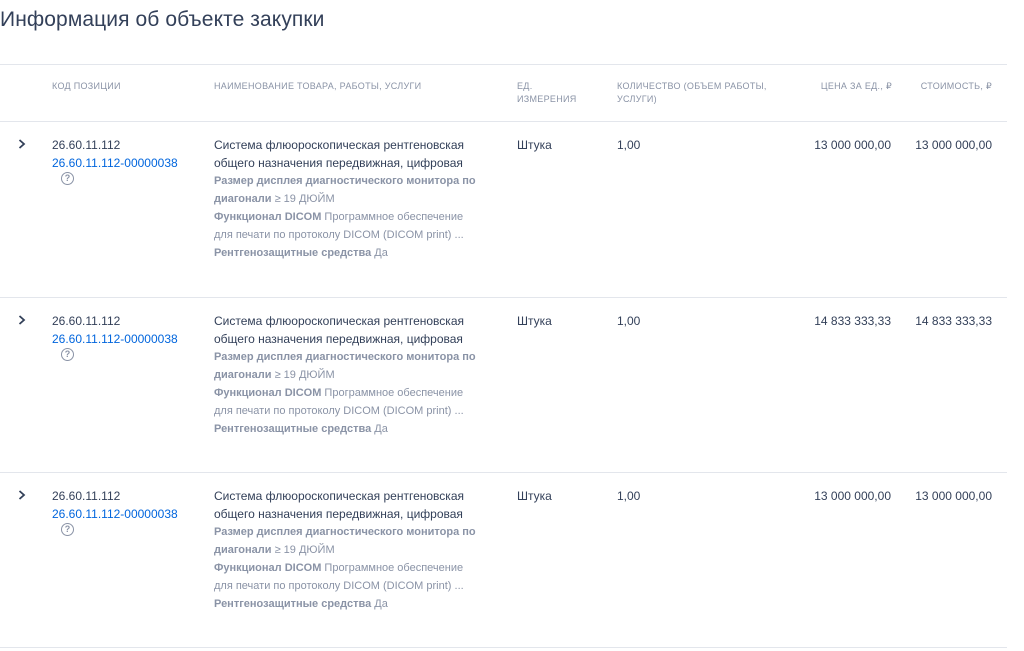 The height and width of the screenshot is (651, 1024). I want to click on table-top-divider, so click(503, 64).